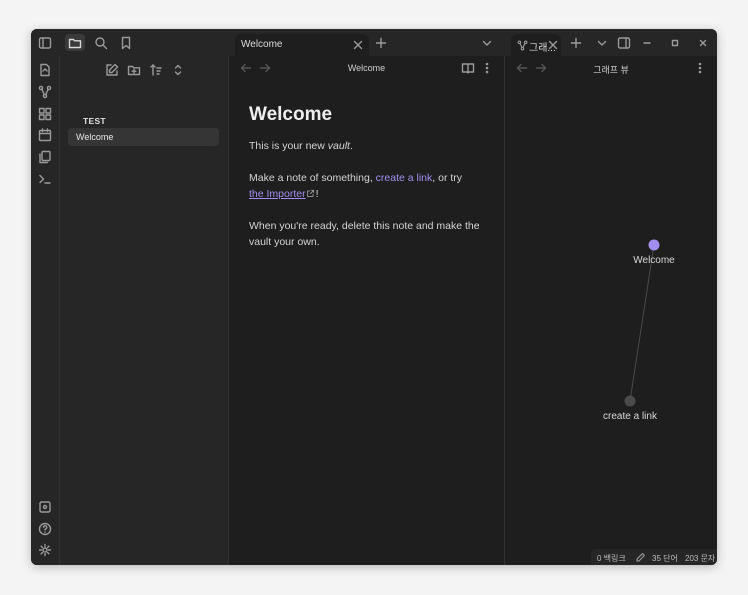 Image resolution: width=748 pixels, height=595 pixels. Describe the element at coordinates (45, 529) in the screenshot. I see `help-icon` at that location.